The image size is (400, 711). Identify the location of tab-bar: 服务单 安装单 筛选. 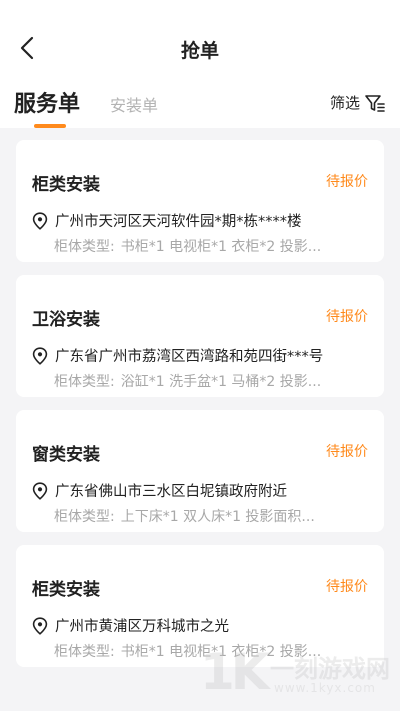
(200, 107).